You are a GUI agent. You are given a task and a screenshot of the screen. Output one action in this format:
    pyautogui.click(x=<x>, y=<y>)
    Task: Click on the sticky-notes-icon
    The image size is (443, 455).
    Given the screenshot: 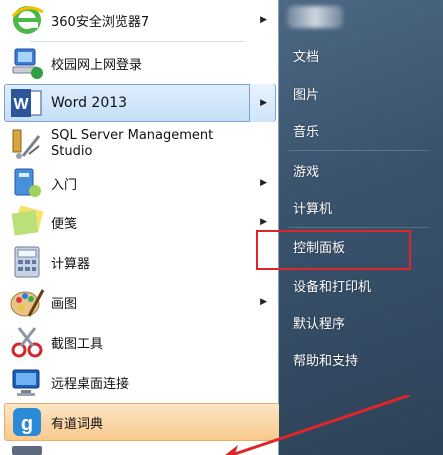 What is the action you would take?
    pyautogui.click(x=27, y=222)
    